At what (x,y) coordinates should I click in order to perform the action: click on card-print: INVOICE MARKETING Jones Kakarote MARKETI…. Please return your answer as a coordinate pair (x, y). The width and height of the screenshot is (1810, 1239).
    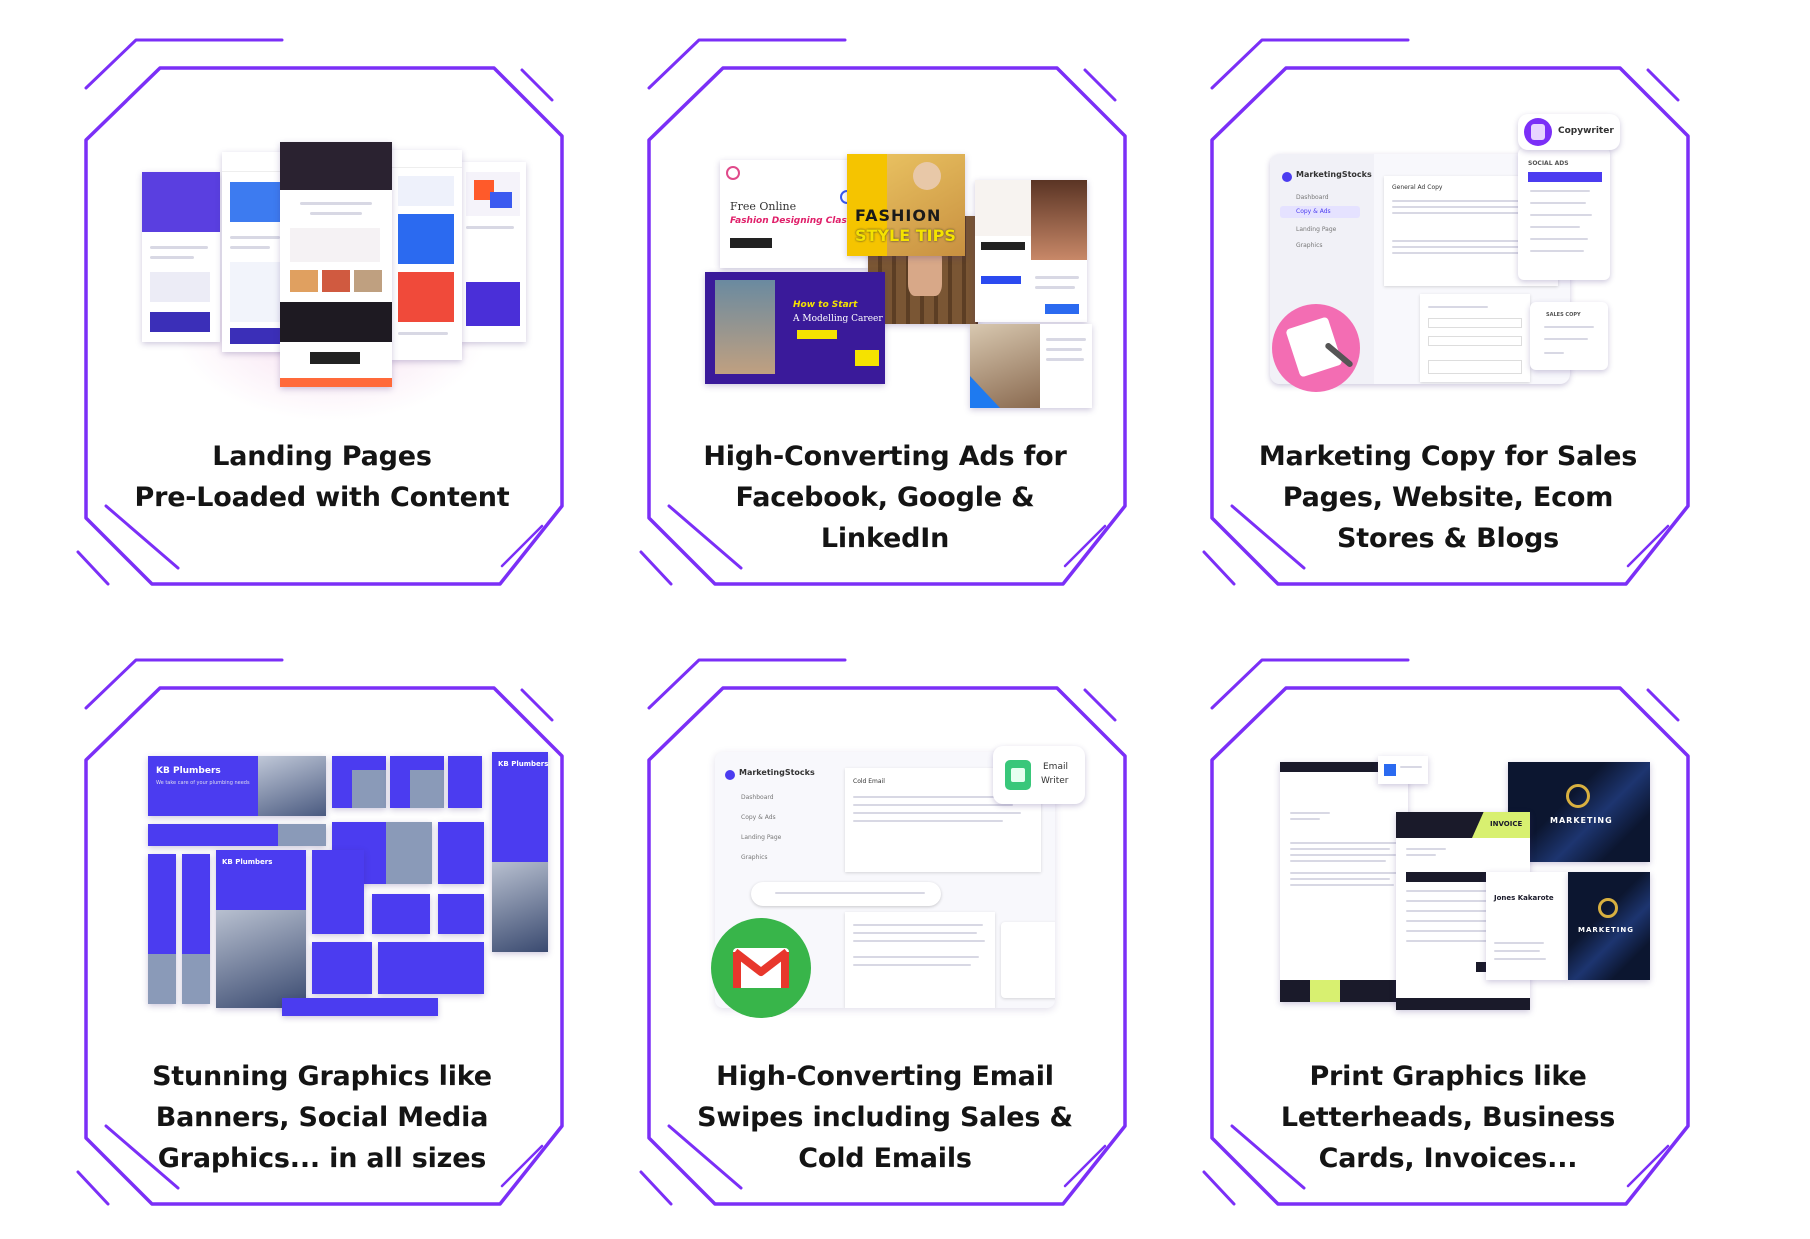
    Looking at the image, I should click on (1446, 931).